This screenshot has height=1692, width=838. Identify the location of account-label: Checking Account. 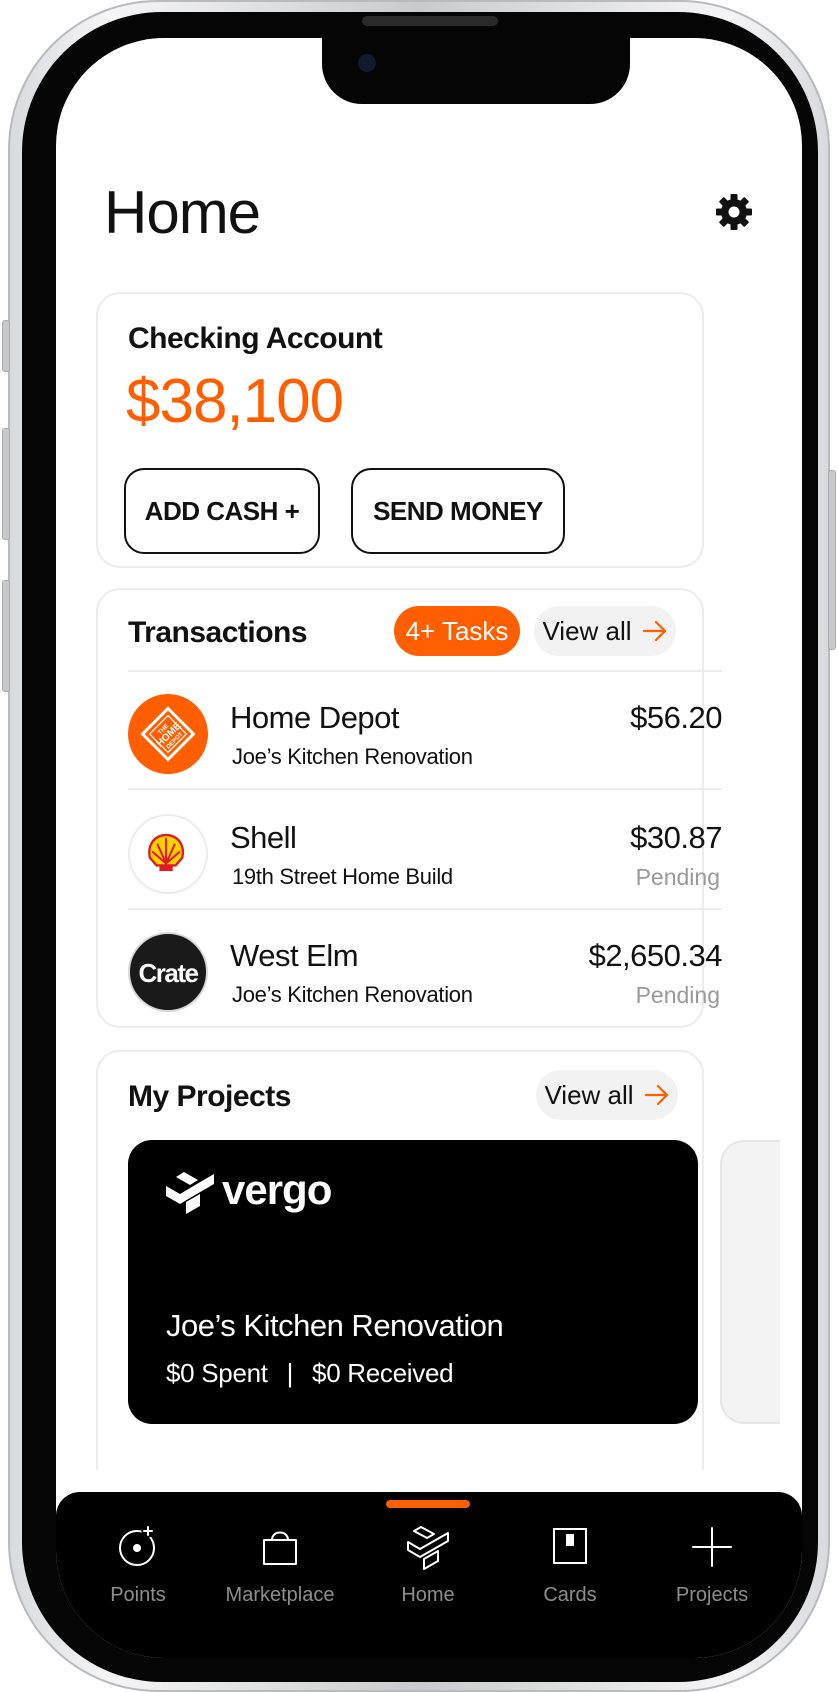
(255, 338).